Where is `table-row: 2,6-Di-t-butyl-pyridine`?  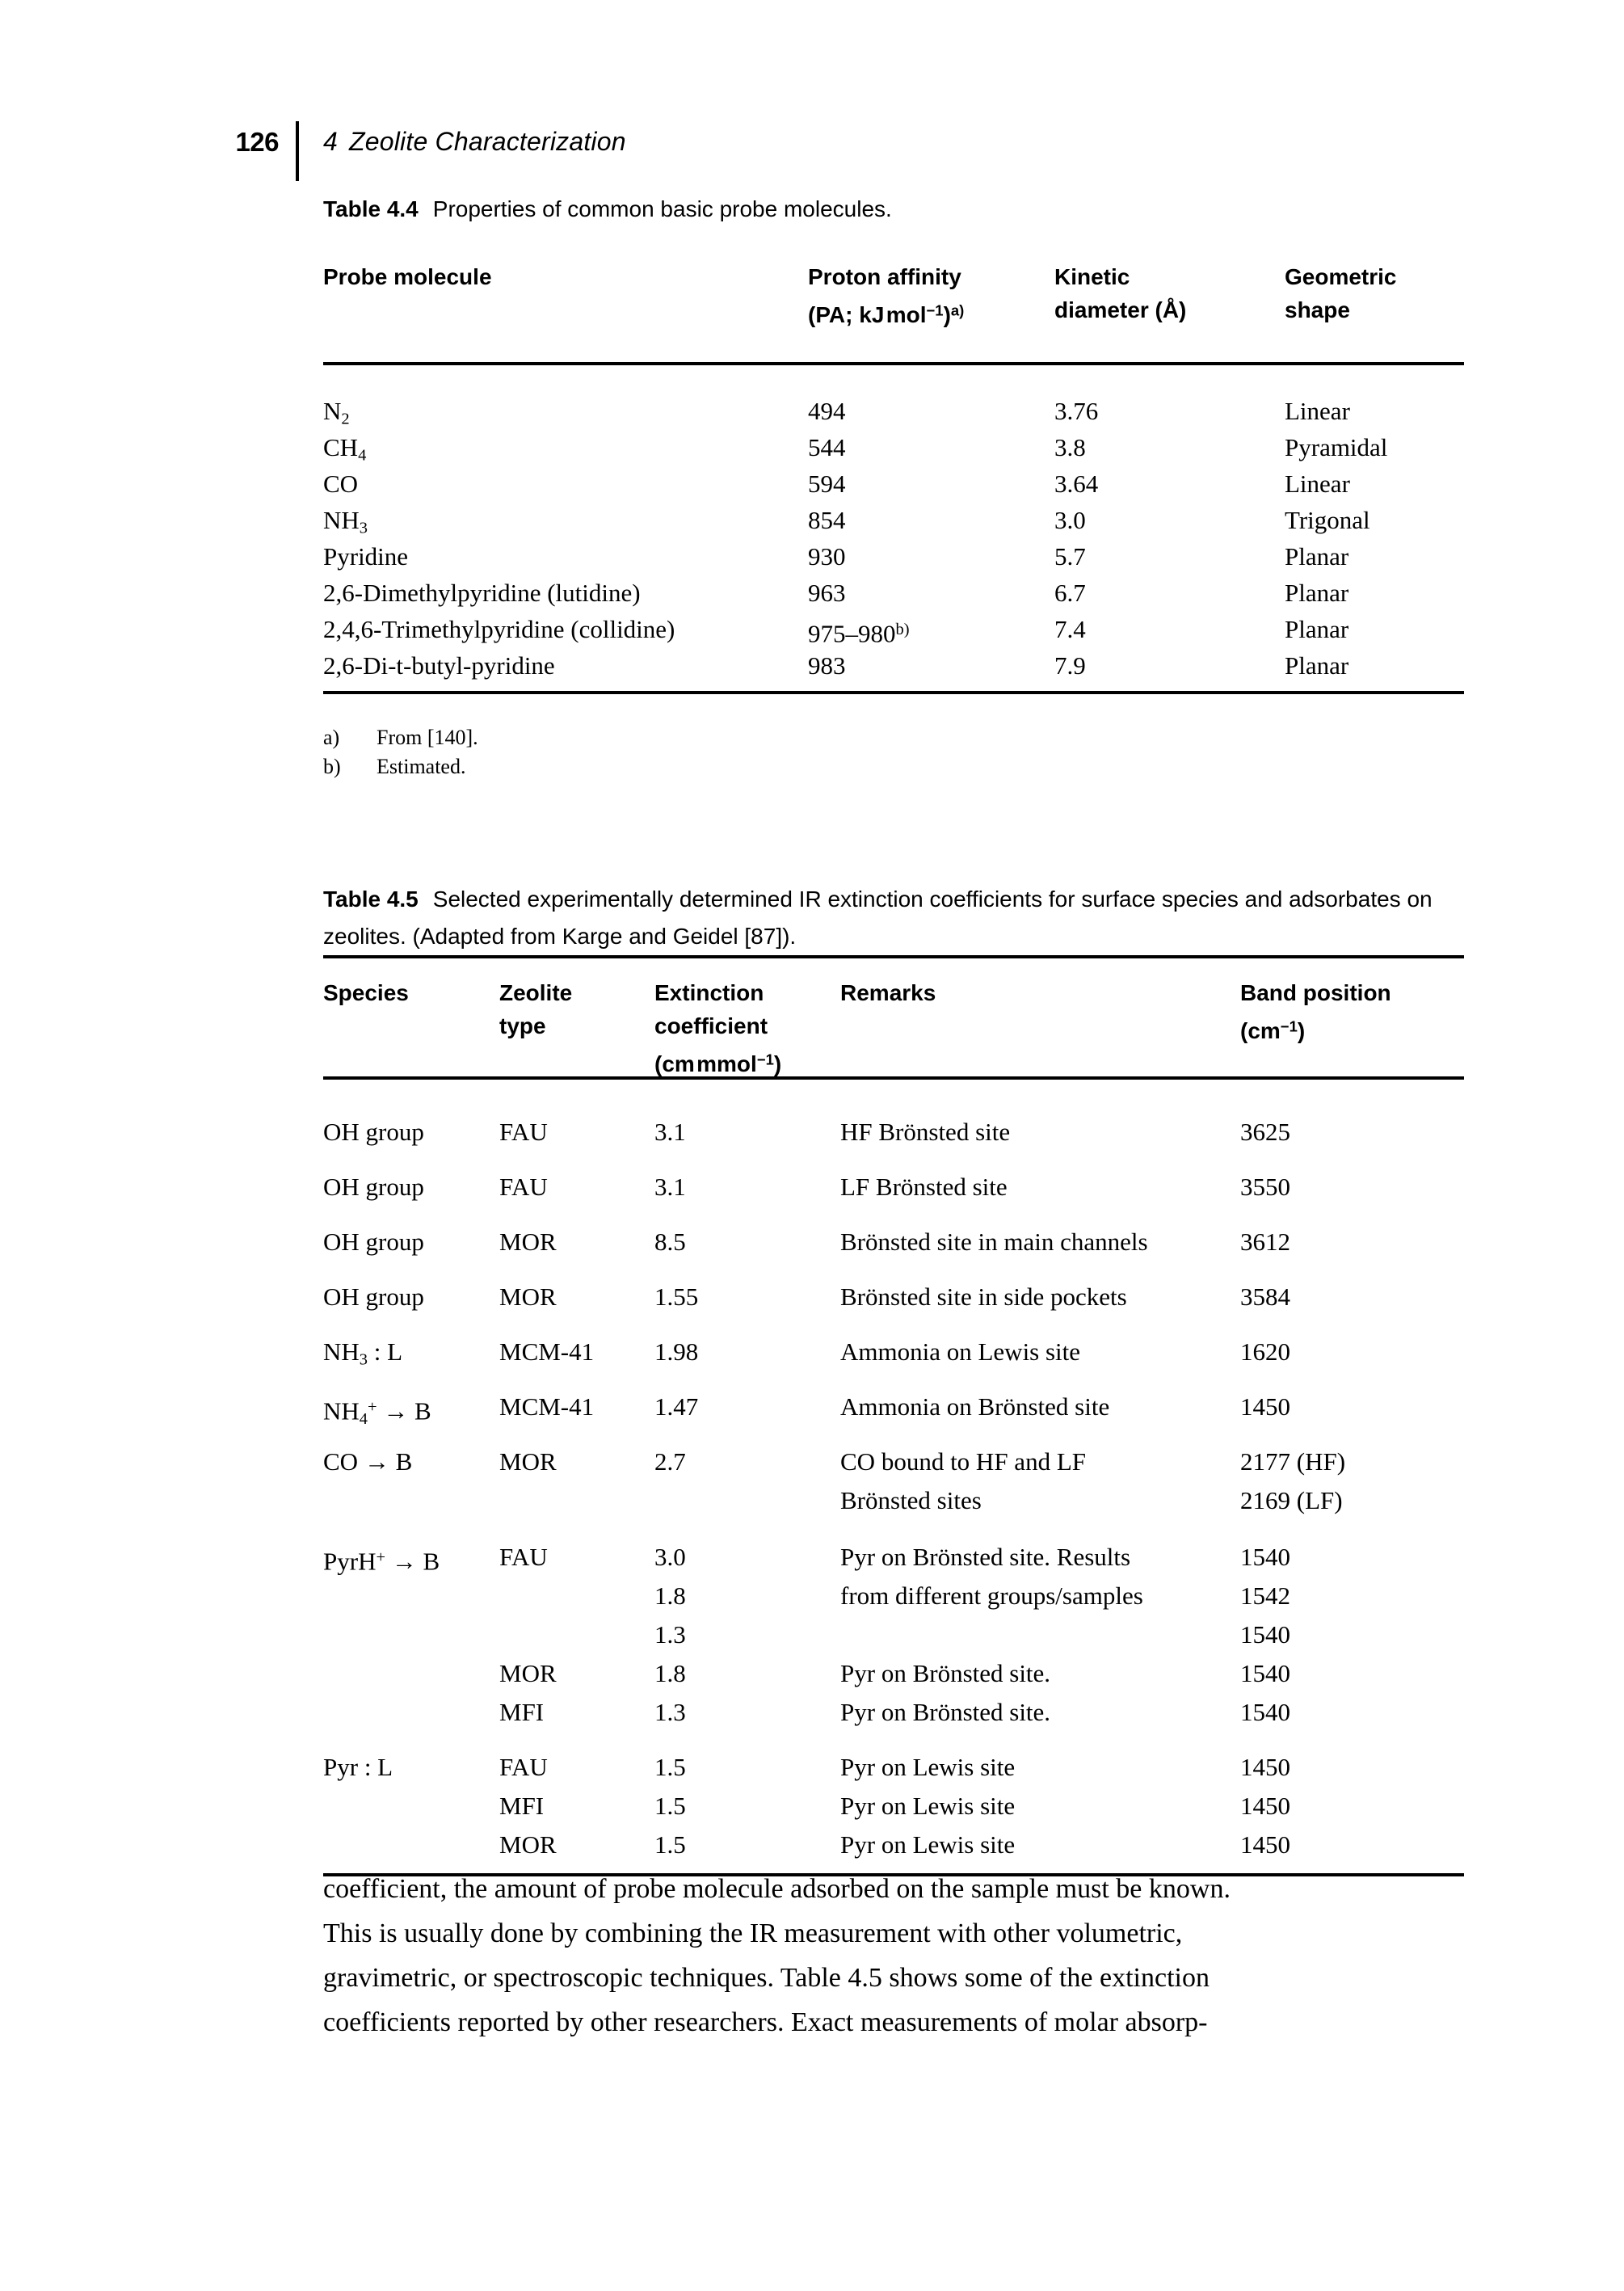 table-row: 2,6-Di-t-butyl-pyridine is located at coordinates (439, 665).